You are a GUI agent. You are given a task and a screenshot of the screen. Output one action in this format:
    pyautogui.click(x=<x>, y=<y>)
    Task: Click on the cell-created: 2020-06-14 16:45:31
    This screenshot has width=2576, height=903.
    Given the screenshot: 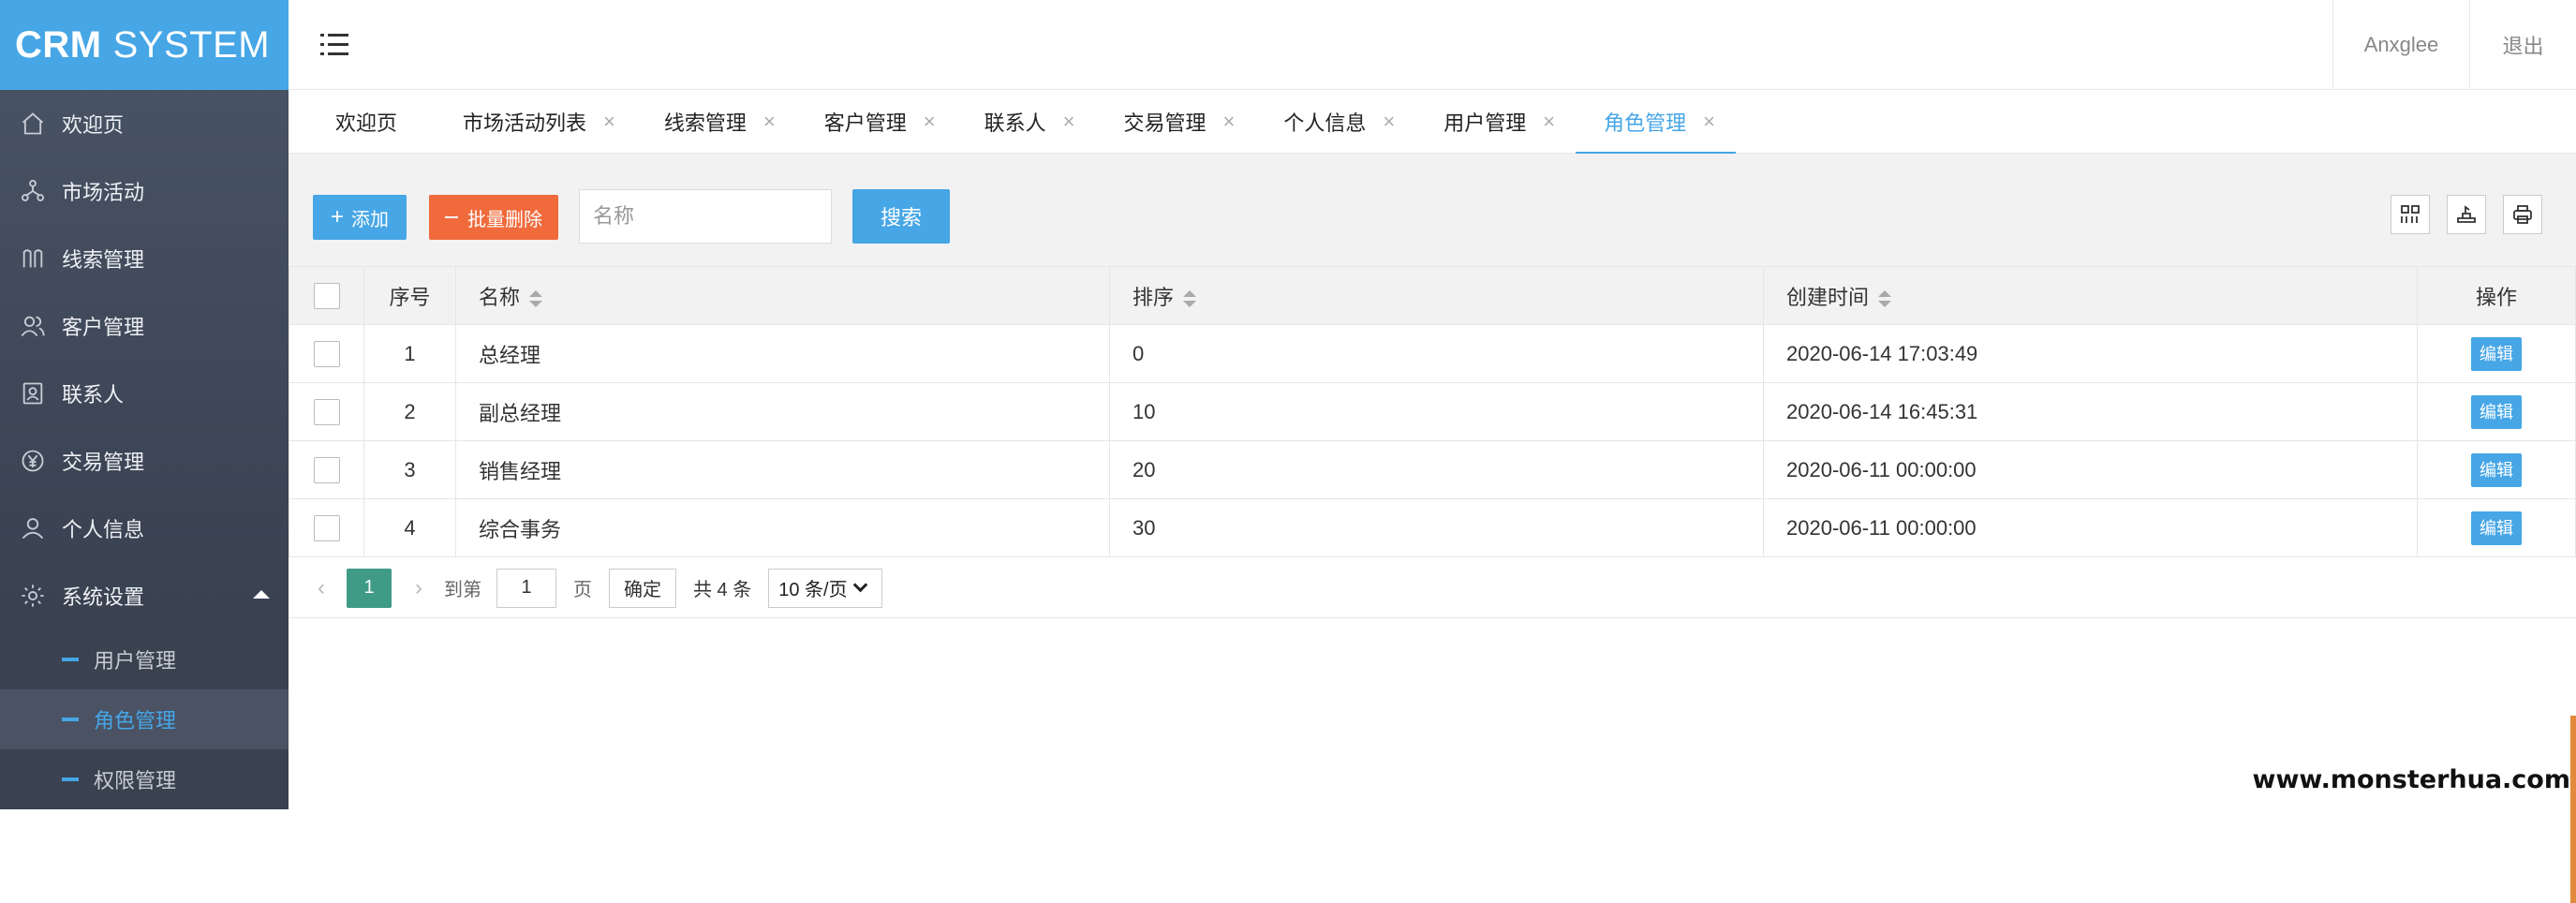 What is the action you would take?
    pyautogui.click(x=2091, y=412)
    